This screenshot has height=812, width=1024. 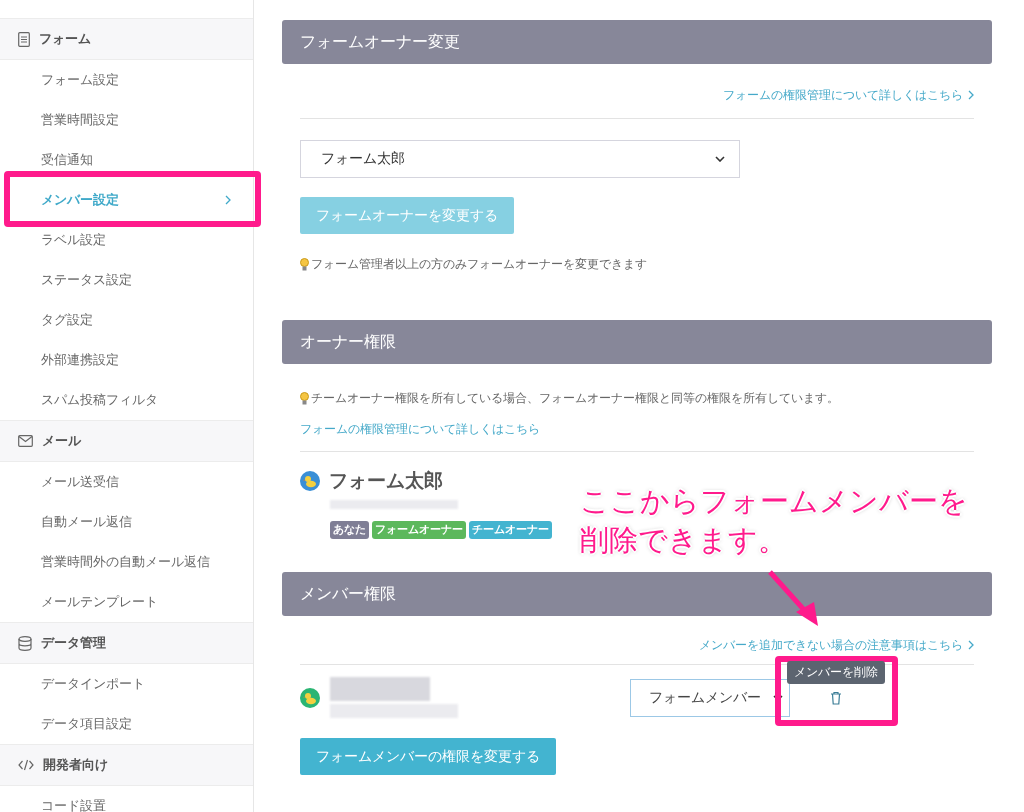 I want to click on section-title: メール, so click(x=61, y=441).